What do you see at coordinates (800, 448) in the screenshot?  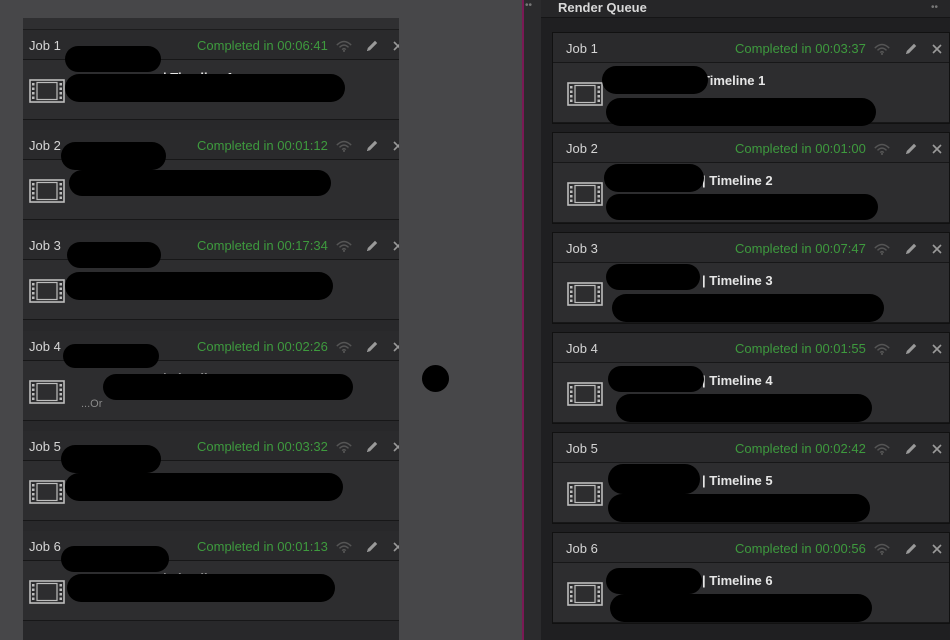 I see `job-status: Completed in 00:02:42` at bounding box center [800, 448].